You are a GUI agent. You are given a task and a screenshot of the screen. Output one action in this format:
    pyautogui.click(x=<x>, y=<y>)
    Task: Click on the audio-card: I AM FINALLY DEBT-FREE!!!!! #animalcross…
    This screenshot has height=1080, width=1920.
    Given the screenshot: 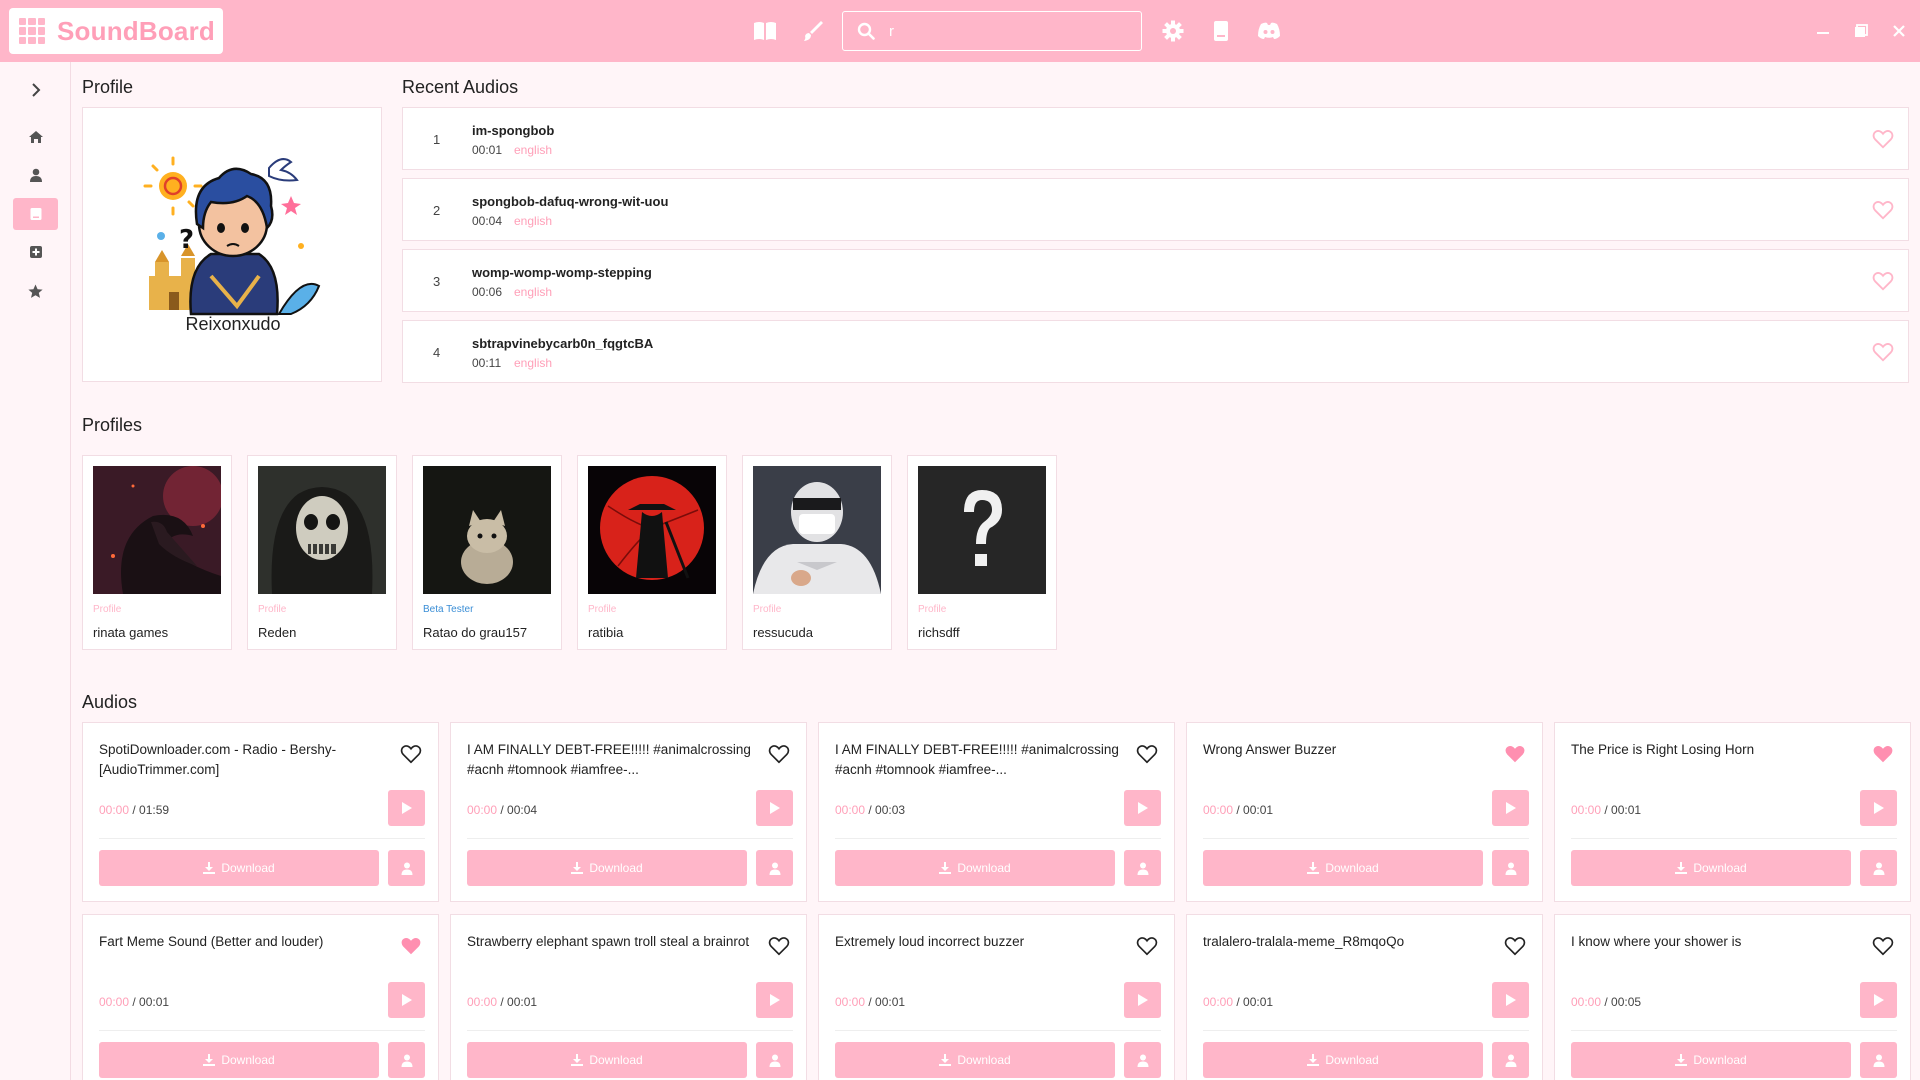 What is the action you would take?
    pyautogui.click(x=628, y=812)
    